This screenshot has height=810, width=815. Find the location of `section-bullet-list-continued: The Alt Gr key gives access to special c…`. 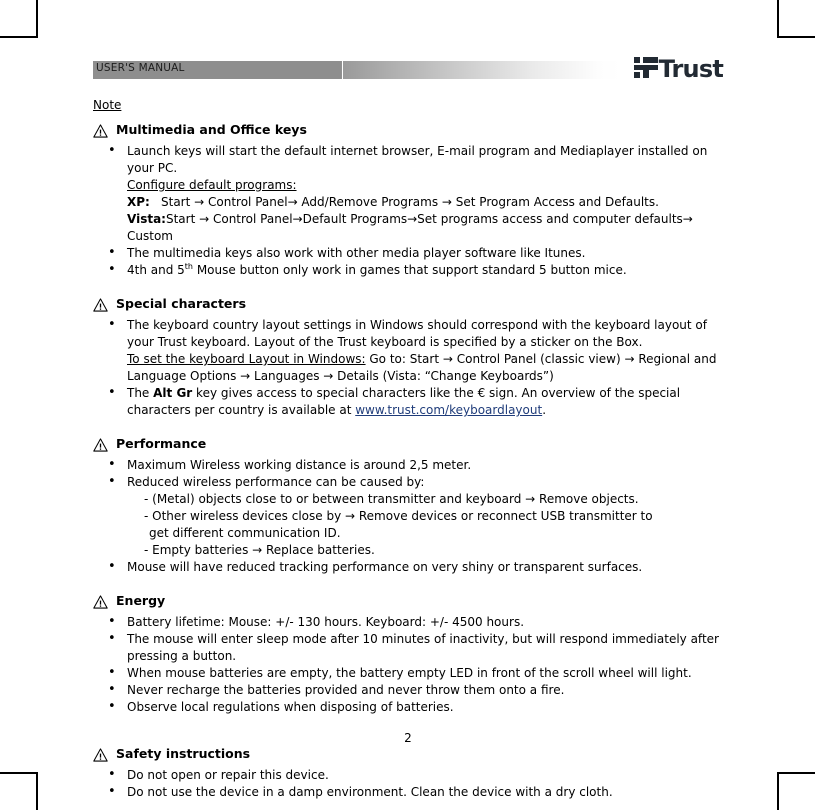

section-bullet-list-continued: The Alt Gr key gives access to special c… is located at coordinates (408, 401).